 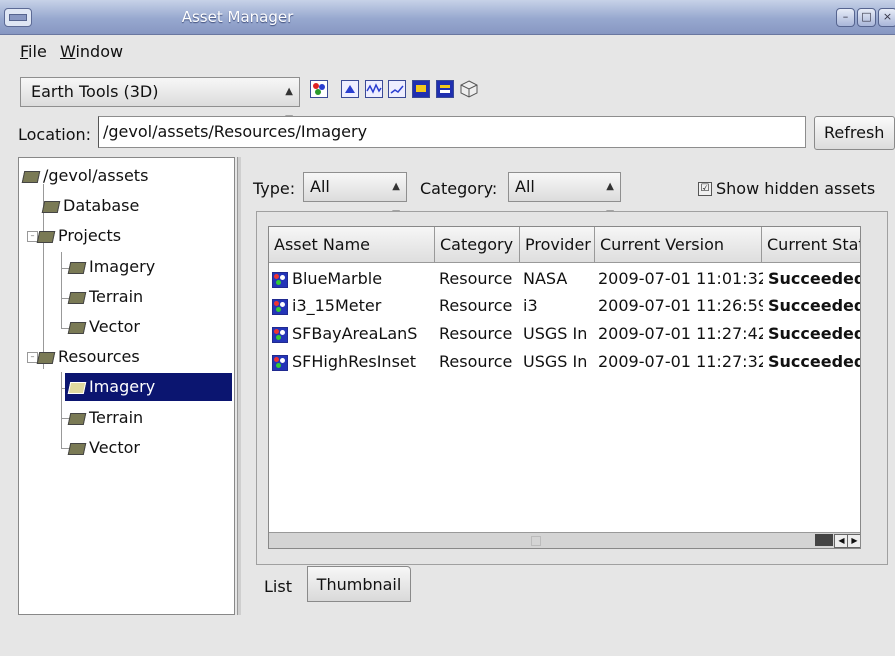 I want to click on cube-shape-icon, so click(x=469, y=89).